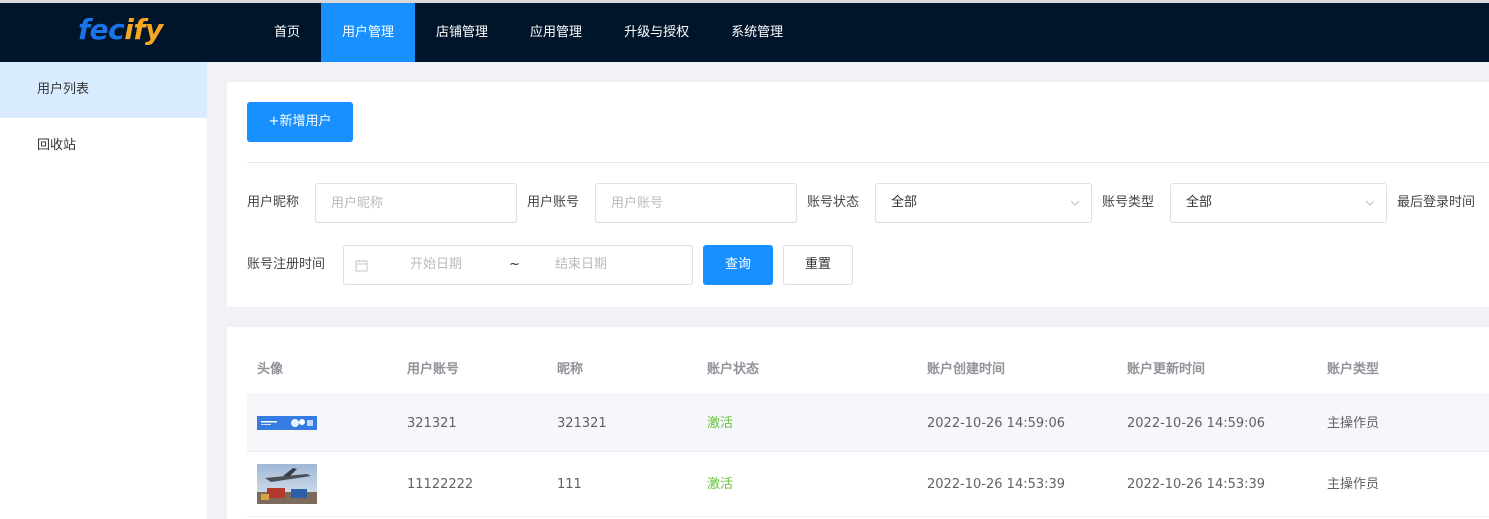 The height and width of the screenshot is (519, 1489). I want to click on type-label: 账号类型, so click(1128, 202).